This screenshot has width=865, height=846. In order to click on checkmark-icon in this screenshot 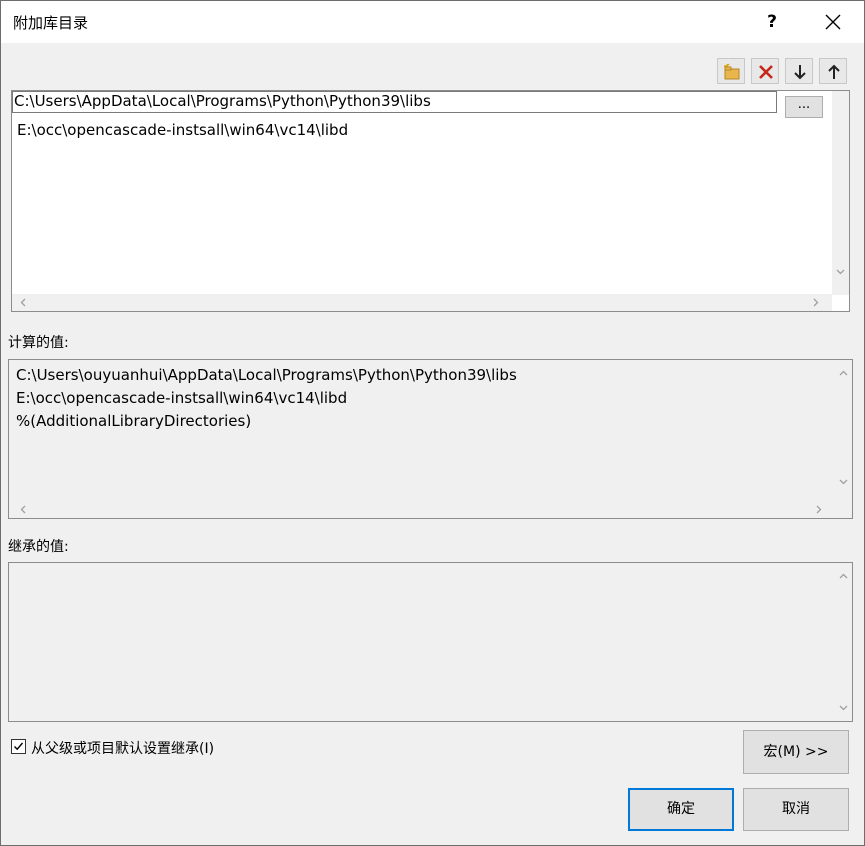, I will do `click(19, 746)`.